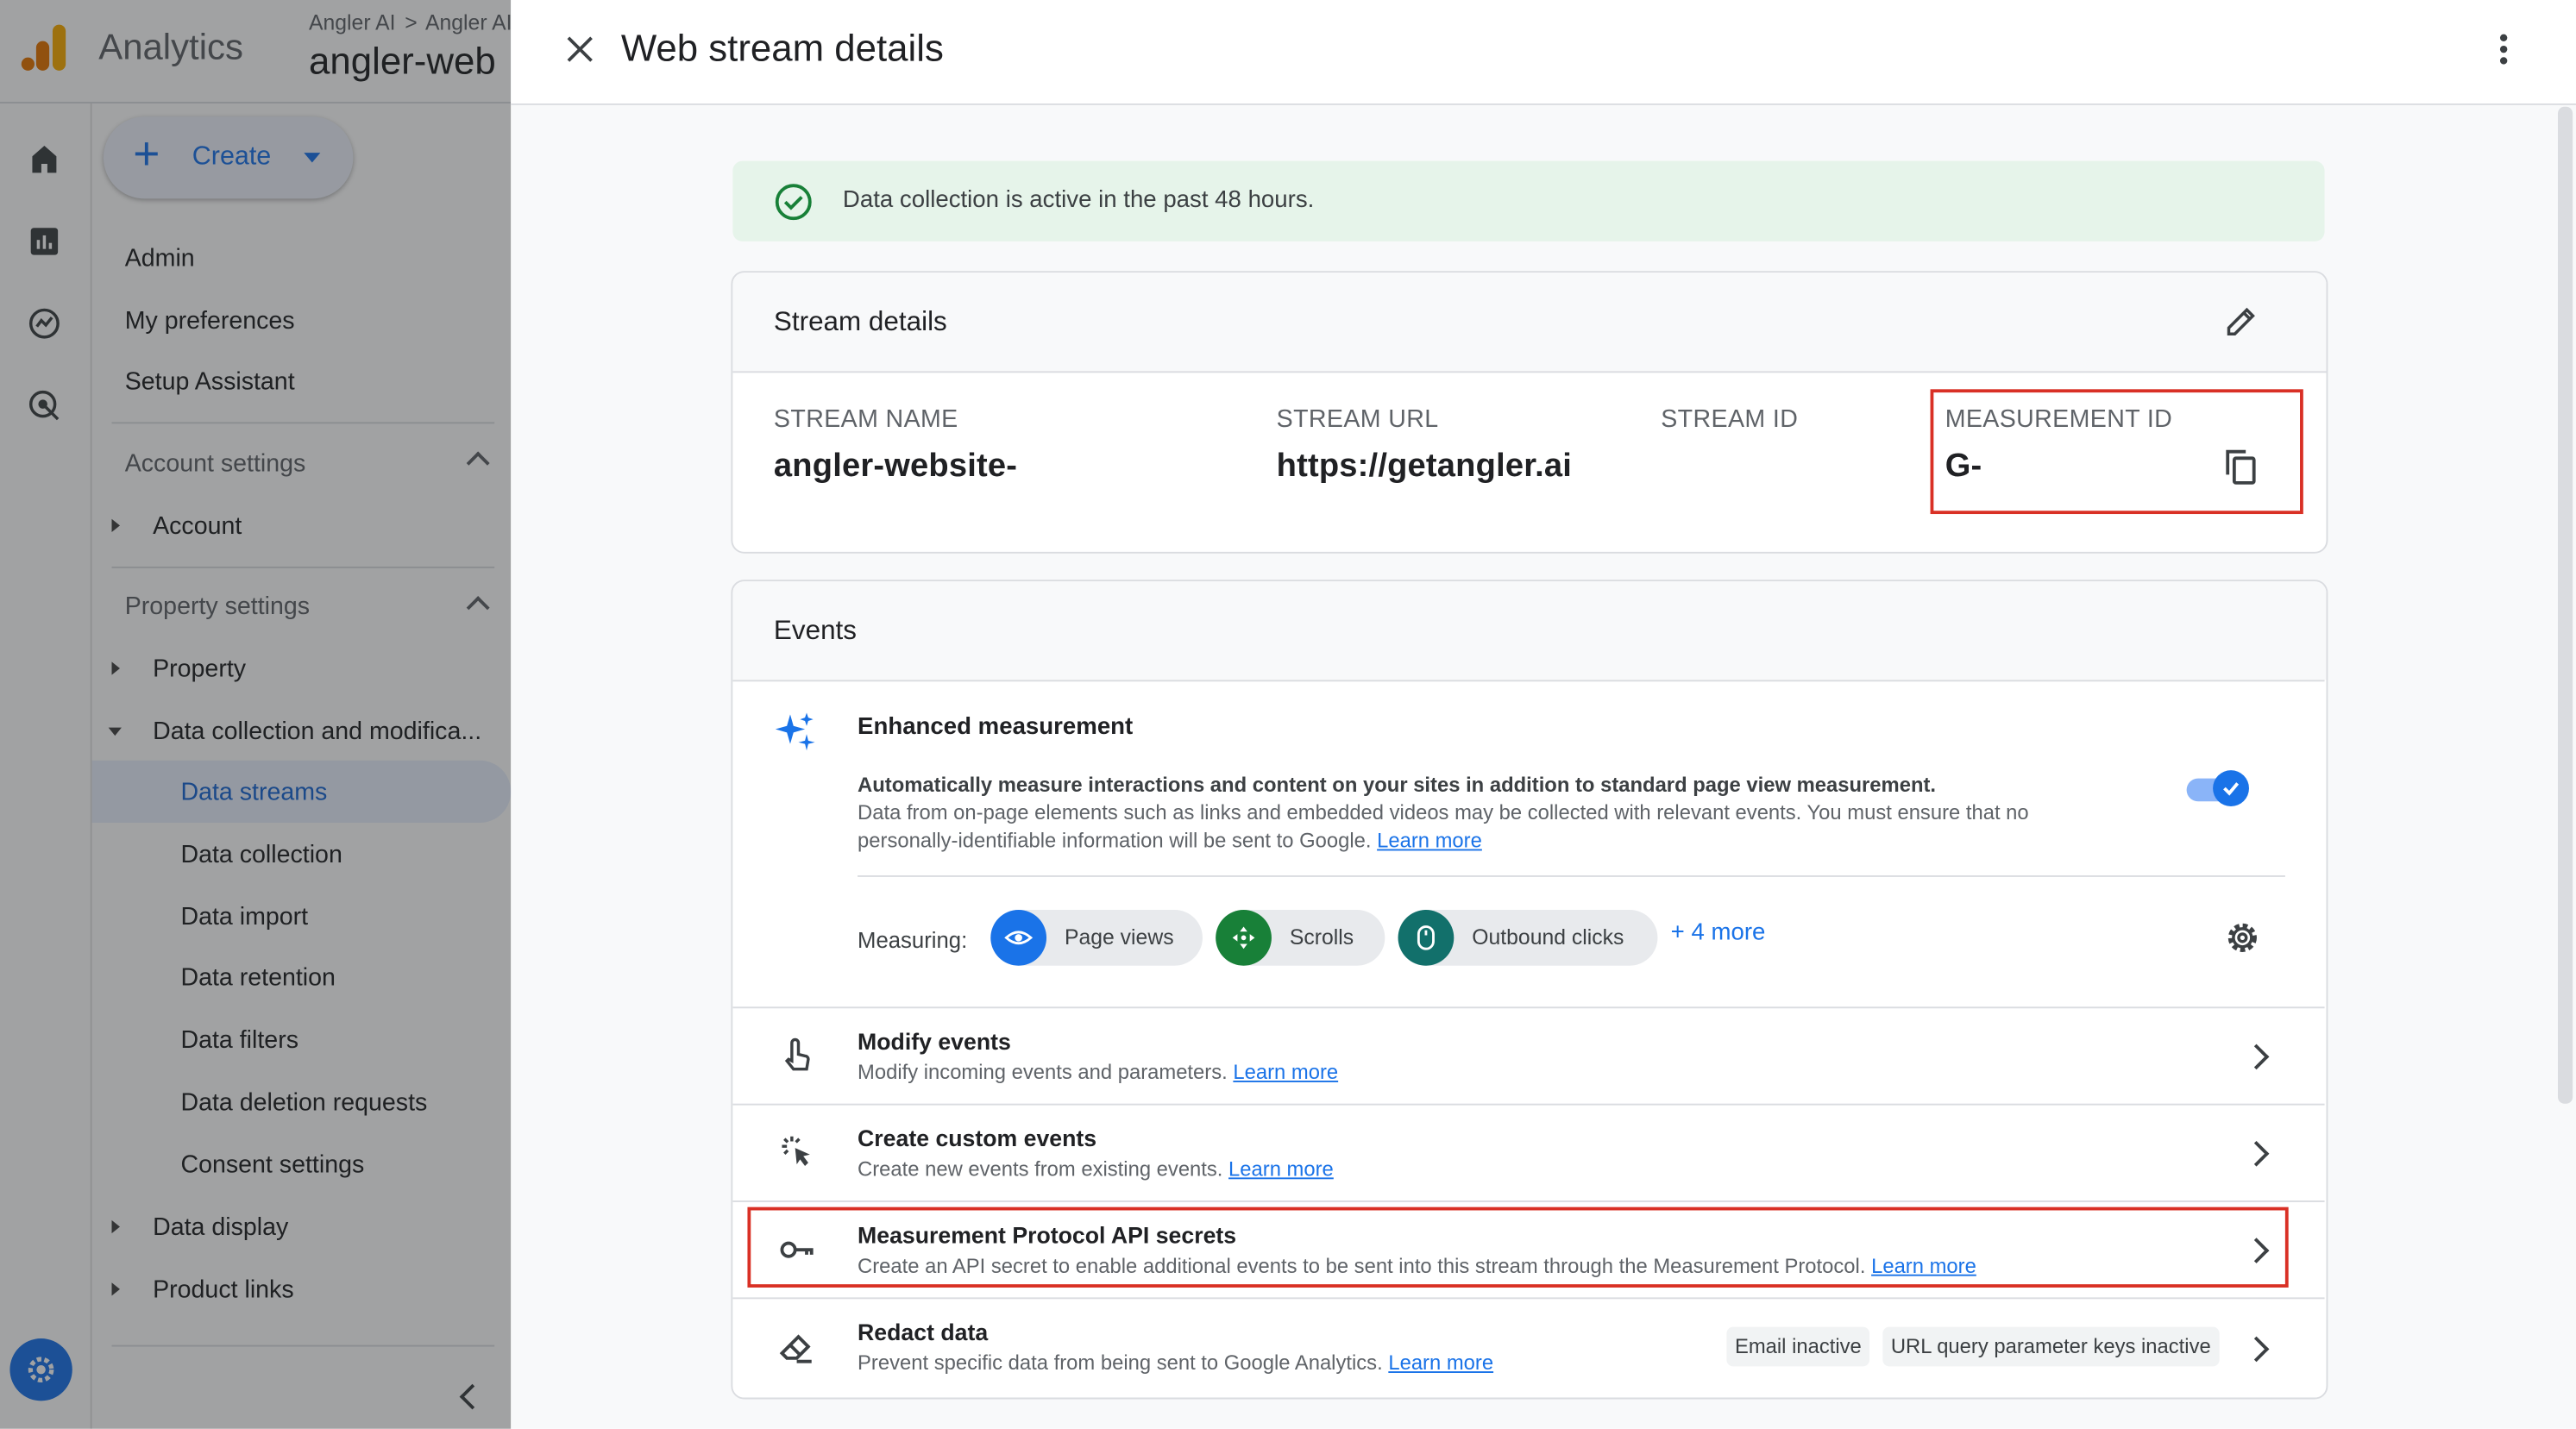 This screenshot has height=1429, width=2576. What do you see at coordinates (913, 940) in the screenshot?
I see `measuring-label: Measuring:` at bounding box center [913, 940].